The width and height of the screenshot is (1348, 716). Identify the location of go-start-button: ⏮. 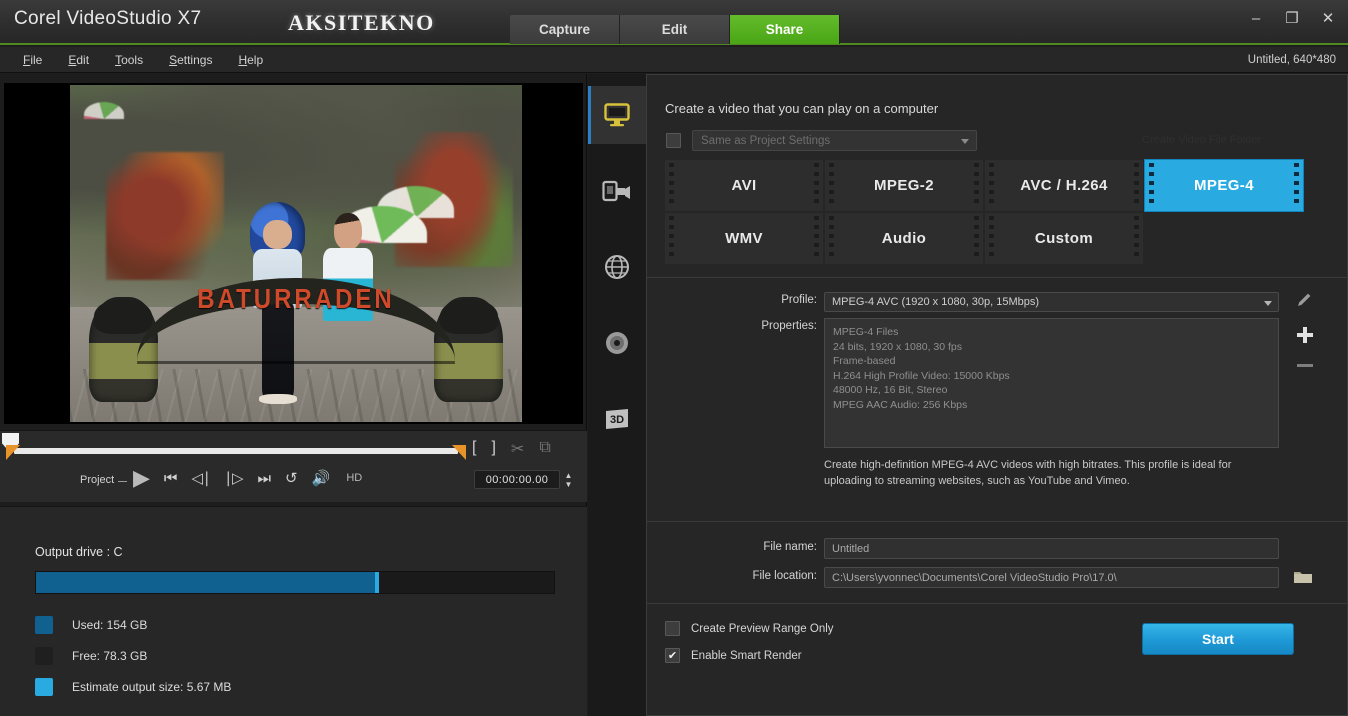
(171, 478).